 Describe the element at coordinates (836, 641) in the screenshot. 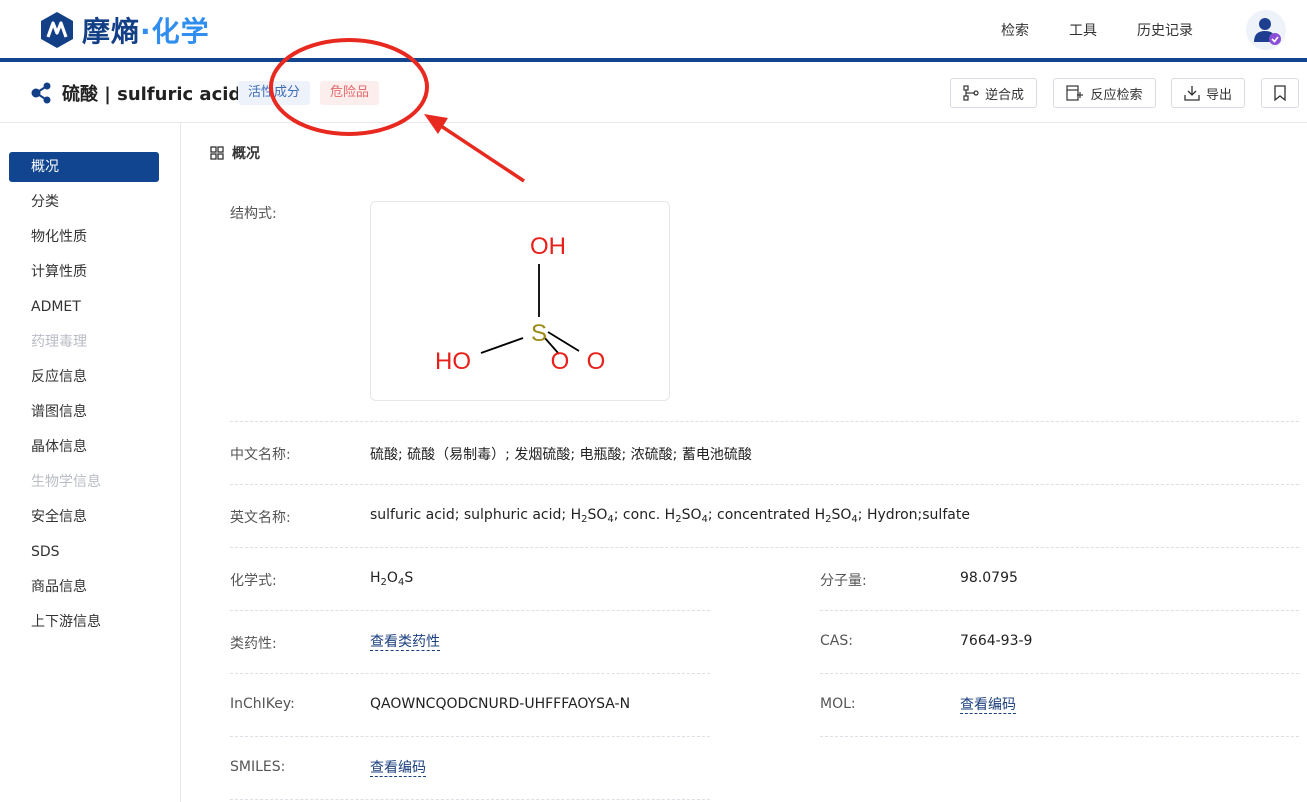

I see `cas-label: CAS:` at that location.